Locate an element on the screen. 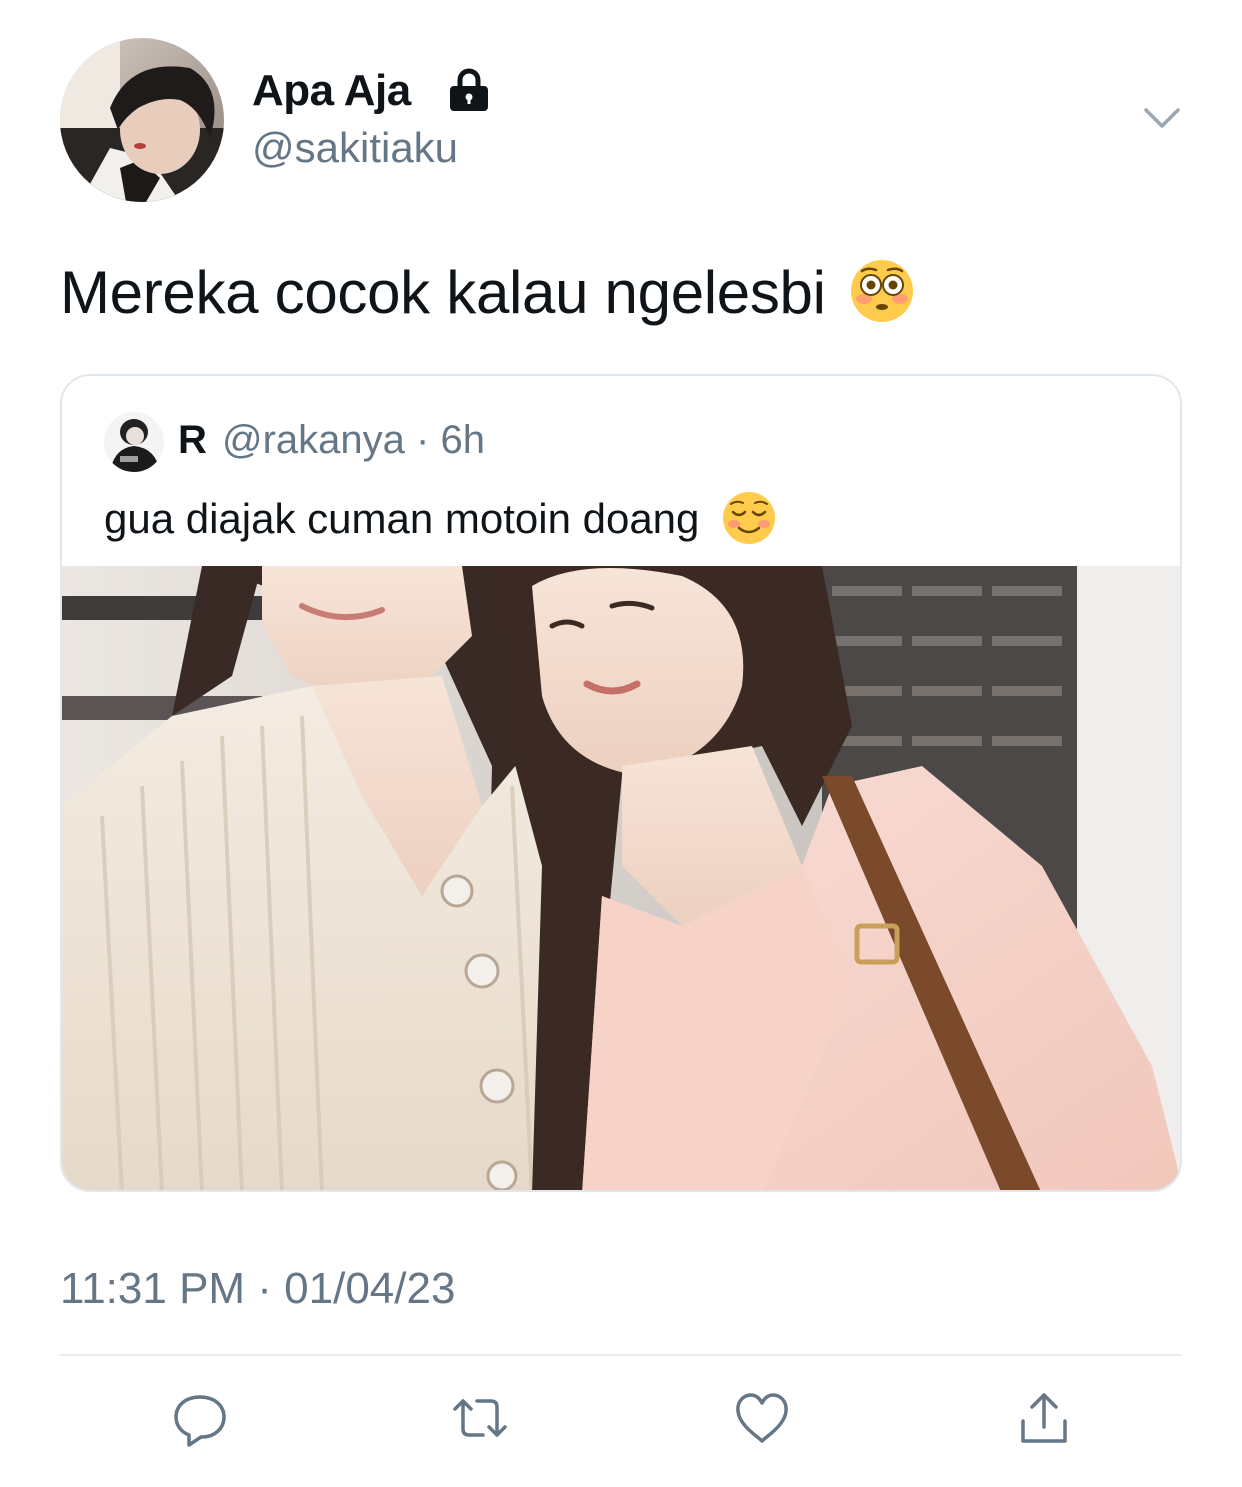 The image size is (1242, 1487). smiling-face-icon is located at coordinates (749, 518).